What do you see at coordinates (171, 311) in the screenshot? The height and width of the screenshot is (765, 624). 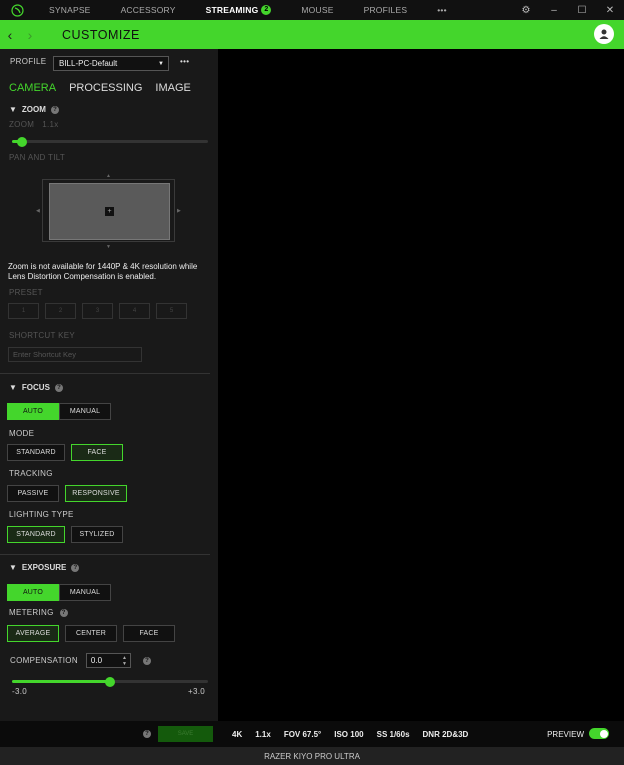 I see `preset-button-5: 5` at bounding box center [171, 311].